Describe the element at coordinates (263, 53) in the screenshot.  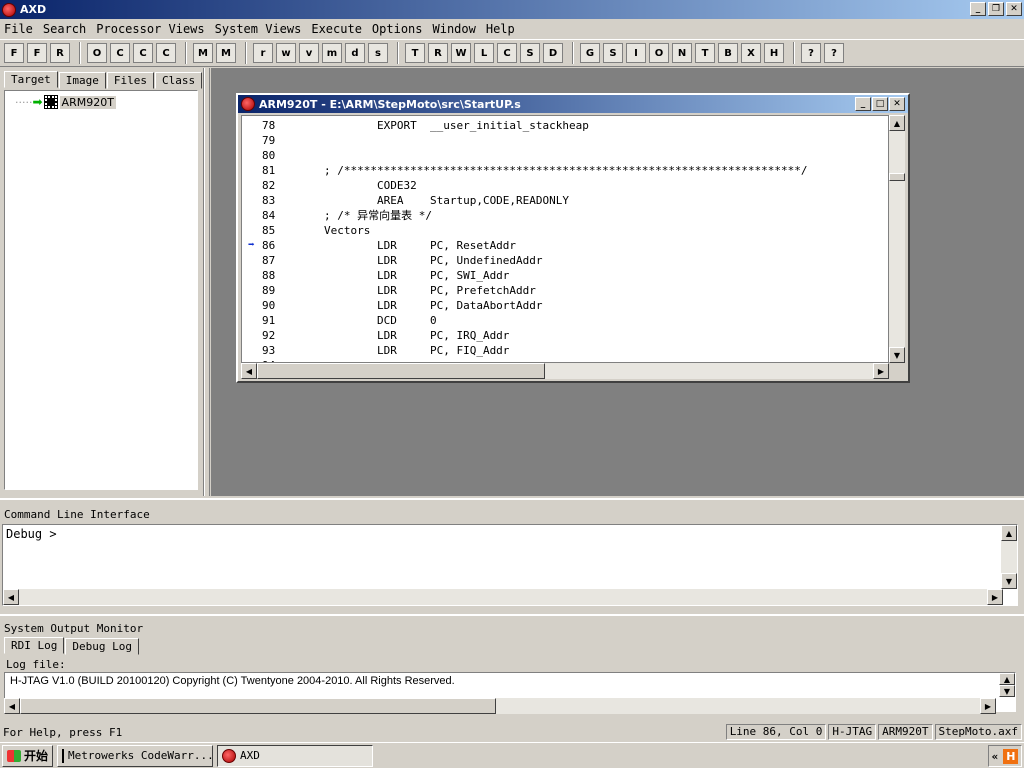
I see `registers-icon: r` at that location.